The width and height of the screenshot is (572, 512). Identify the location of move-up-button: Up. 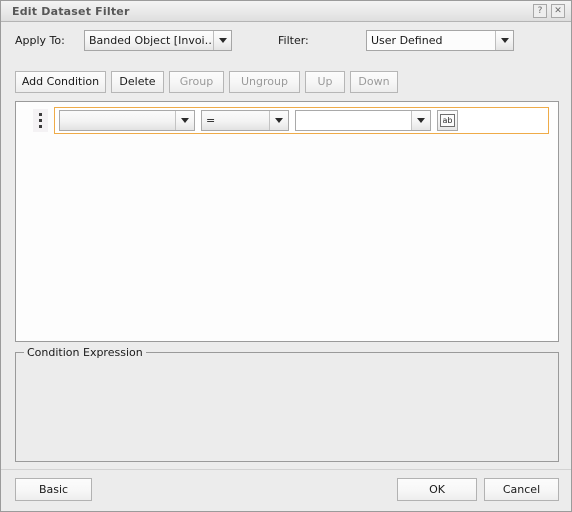
(325, 82).